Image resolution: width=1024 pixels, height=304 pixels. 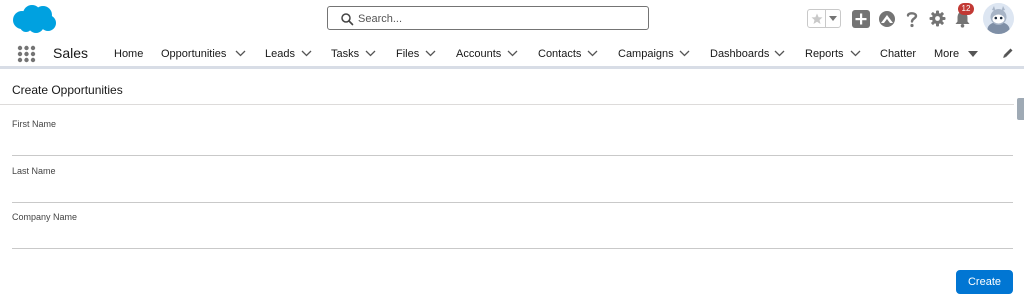 I want to click on favorites-button, so click(x=817, y=18).